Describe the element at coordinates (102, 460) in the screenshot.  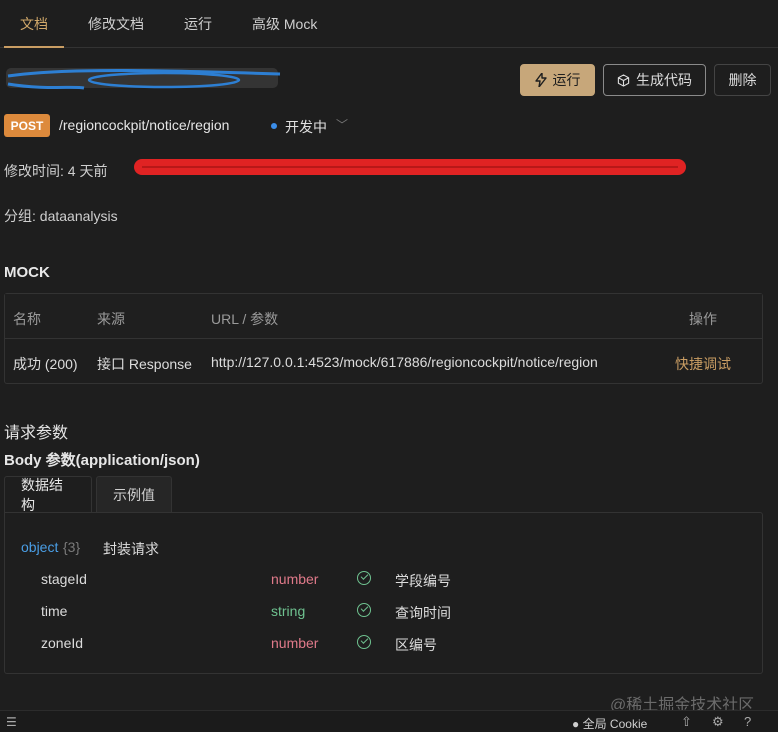
I see `body-params-title: Body 参数(application/json)` at that location.